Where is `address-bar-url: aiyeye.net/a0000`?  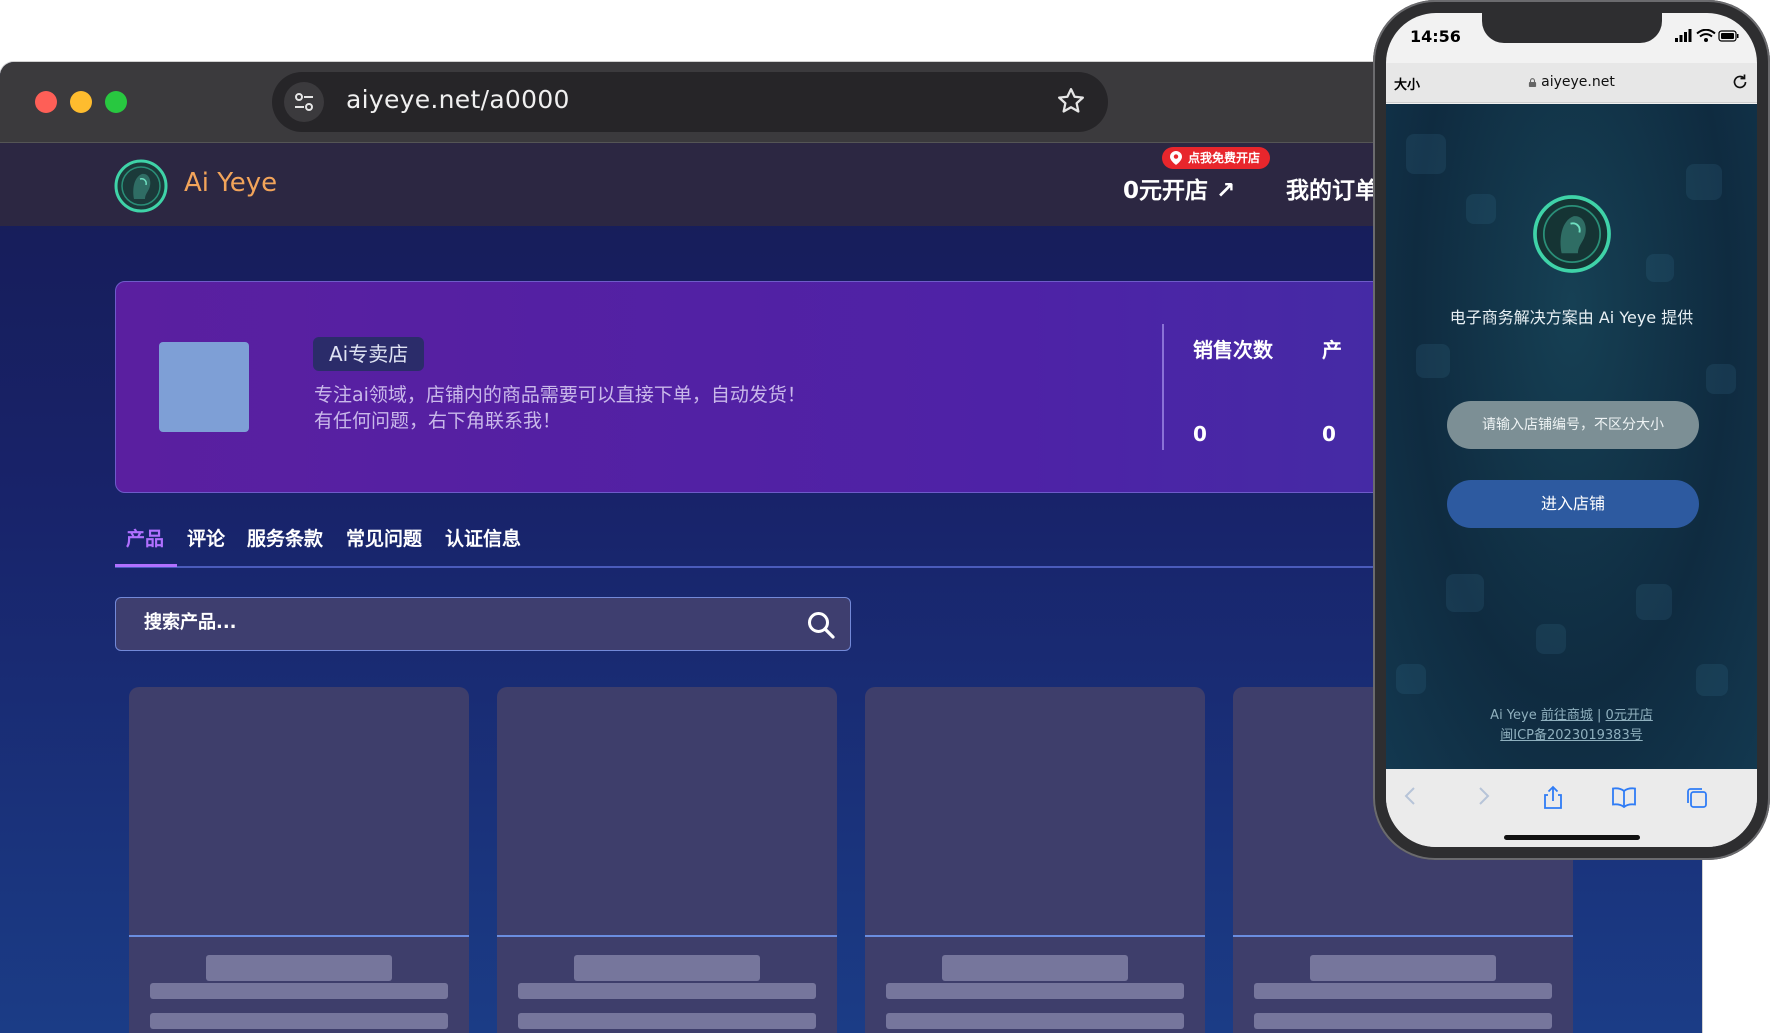
address-bar-url: aiyeye.net/a0000 is located at coordinates (458, 99).